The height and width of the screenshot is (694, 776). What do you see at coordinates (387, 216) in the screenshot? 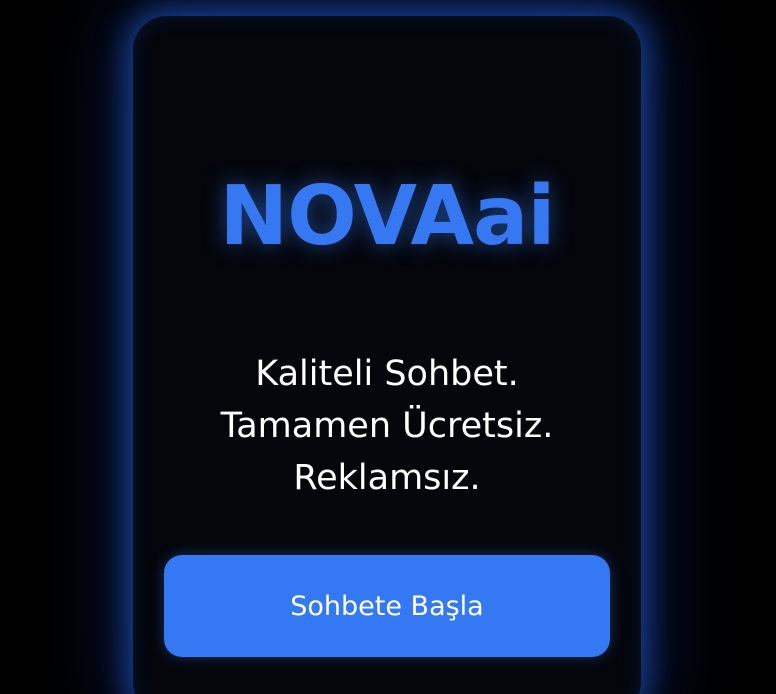
I see `app-logo: NOVAai` at bounding box center [387, 216].